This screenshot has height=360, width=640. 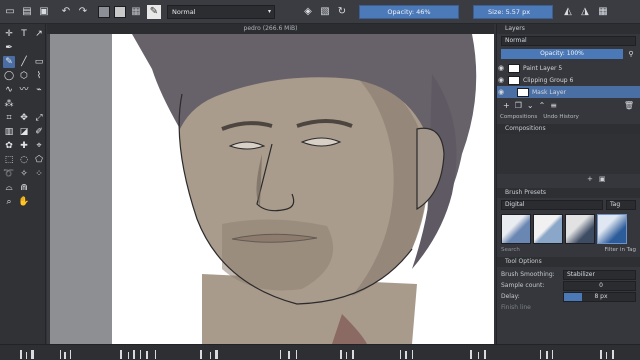 What do you see at coordinates (516, 229) in the screenshot?
I see `brush-preset-eraser` at bounding box center [516, 229].